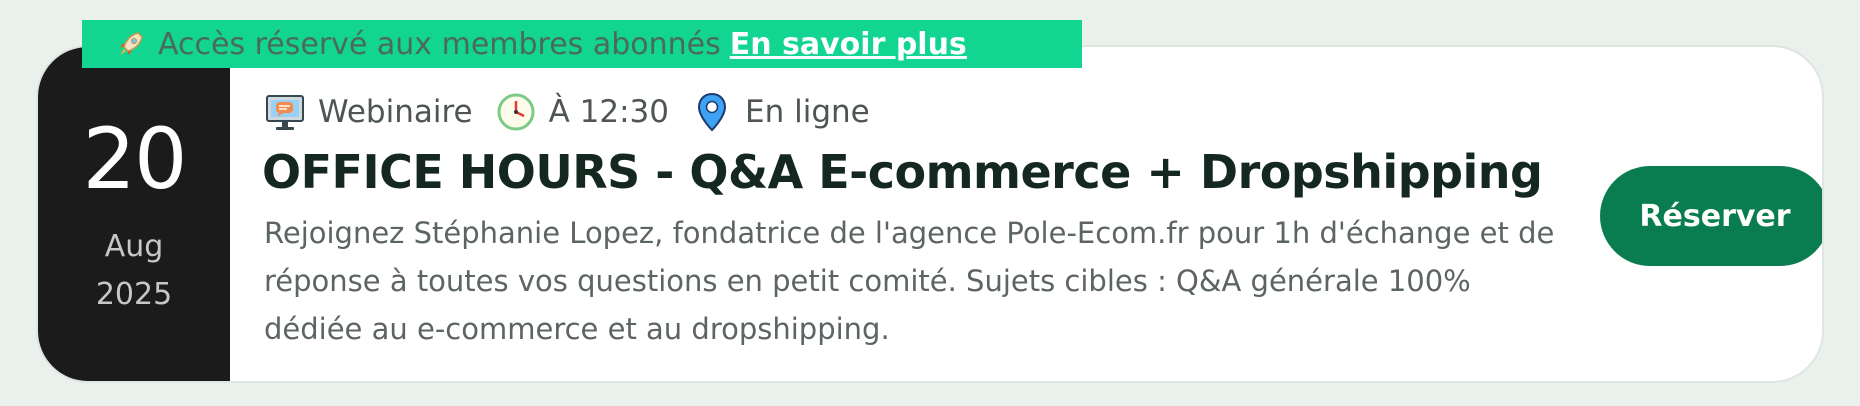 This screenshot has width=1860, height=406. I want to click on clock-icon, so click(516, 112).